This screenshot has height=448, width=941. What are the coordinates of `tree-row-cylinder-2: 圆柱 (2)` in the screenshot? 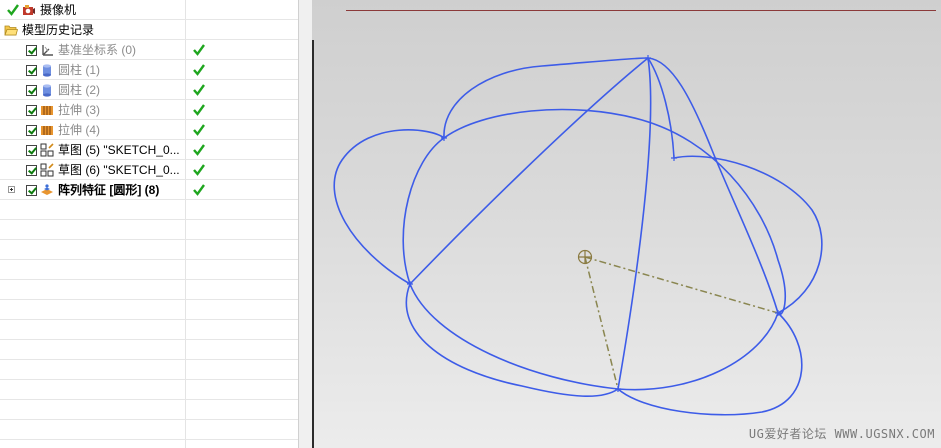 It's located at (149, 90).